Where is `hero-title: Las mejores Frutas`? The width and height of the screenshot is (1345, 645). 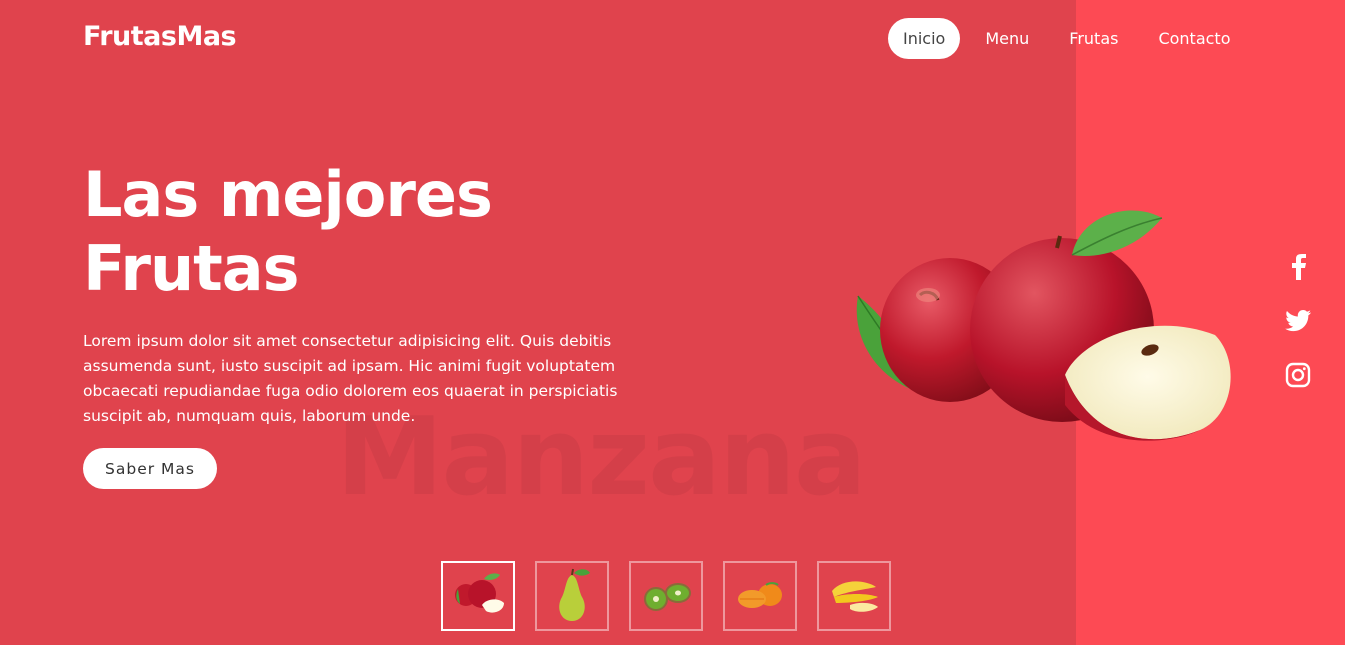 hero-title: Las mejores Frutas is located at coordinates (288, 232).